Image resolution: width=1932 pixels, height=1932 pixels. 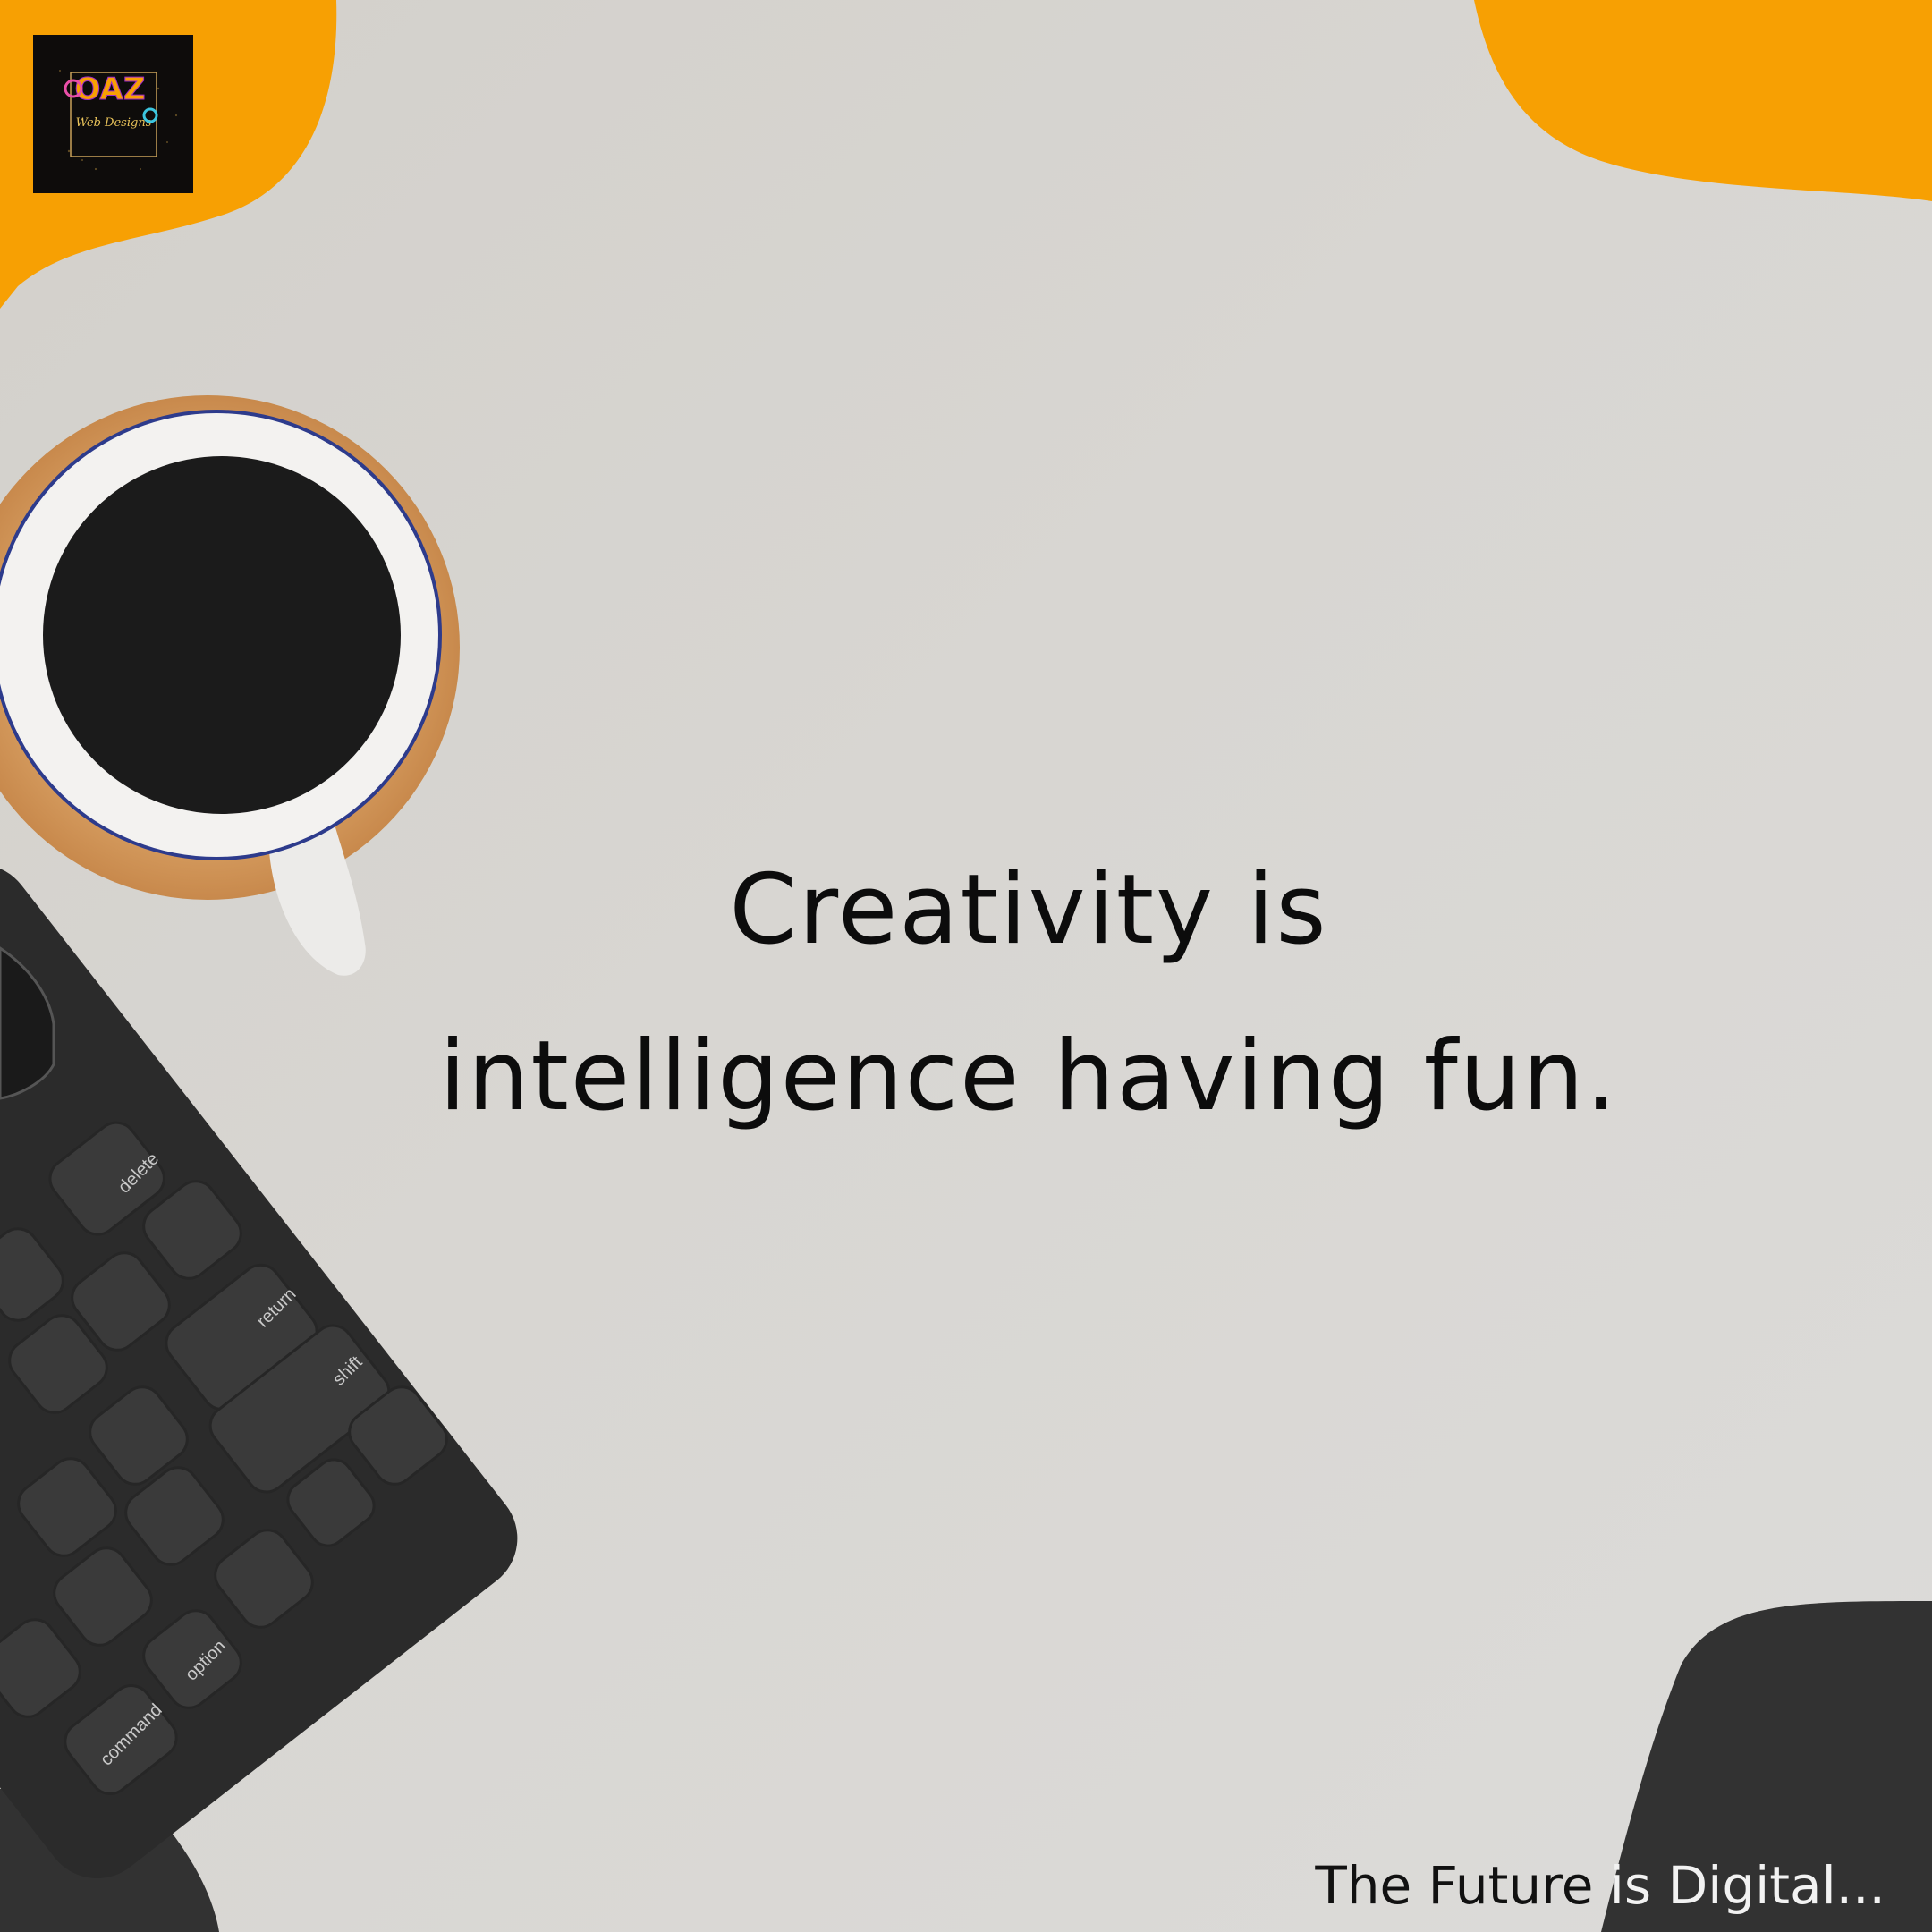 I want to click on quote-line-2: intelligence having fun., so click(x=1028, y=1076).